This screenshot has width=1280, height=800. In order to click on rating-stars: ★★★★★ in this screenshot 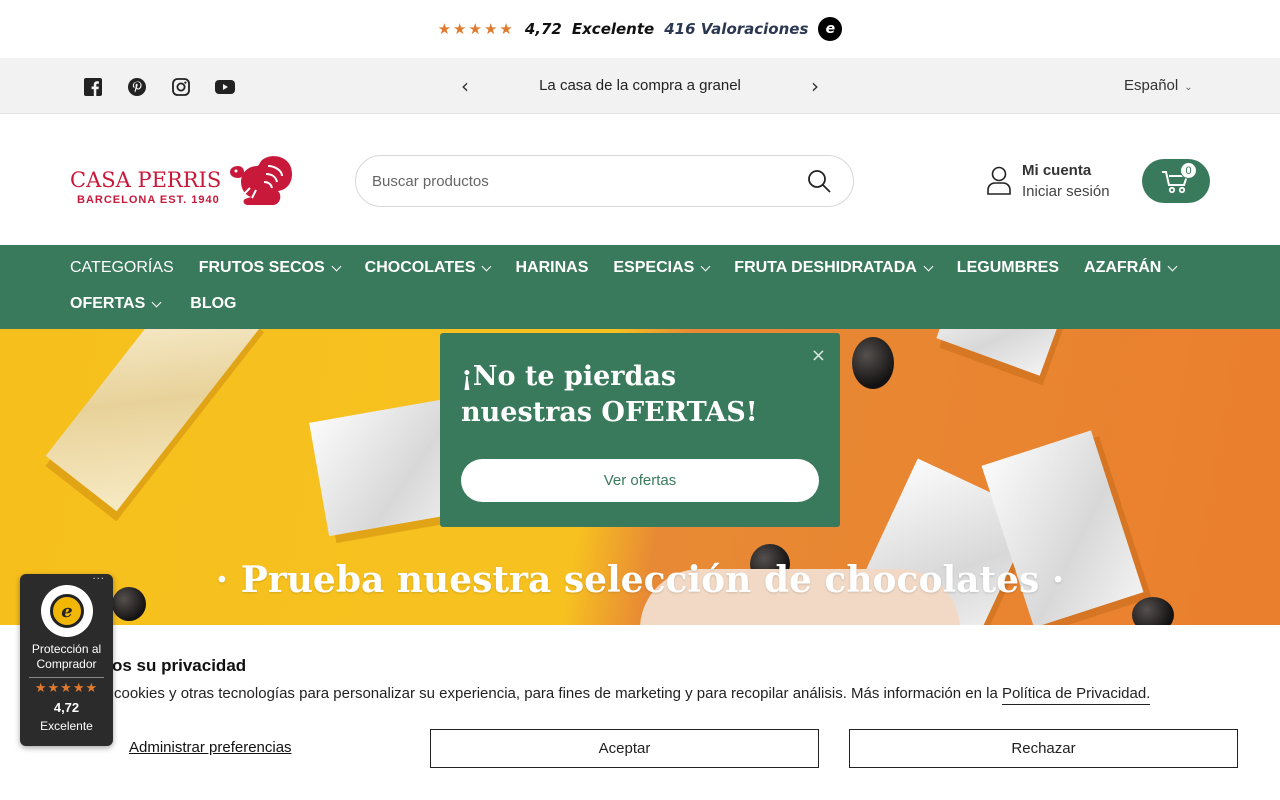, I will do `click(476, 29)`.